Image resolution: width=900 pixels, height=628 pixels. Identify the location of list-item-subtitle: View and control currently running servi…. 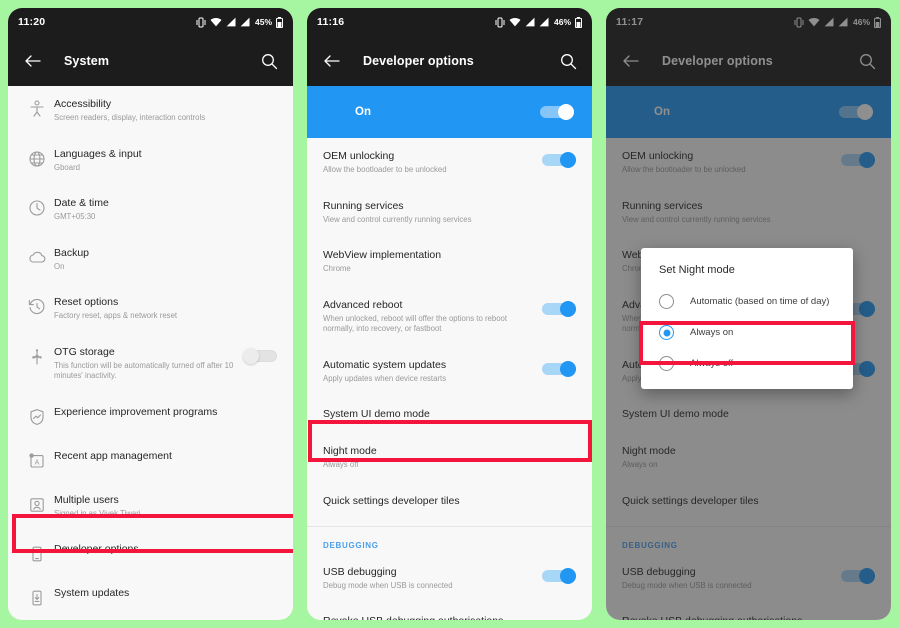
(397, 219).